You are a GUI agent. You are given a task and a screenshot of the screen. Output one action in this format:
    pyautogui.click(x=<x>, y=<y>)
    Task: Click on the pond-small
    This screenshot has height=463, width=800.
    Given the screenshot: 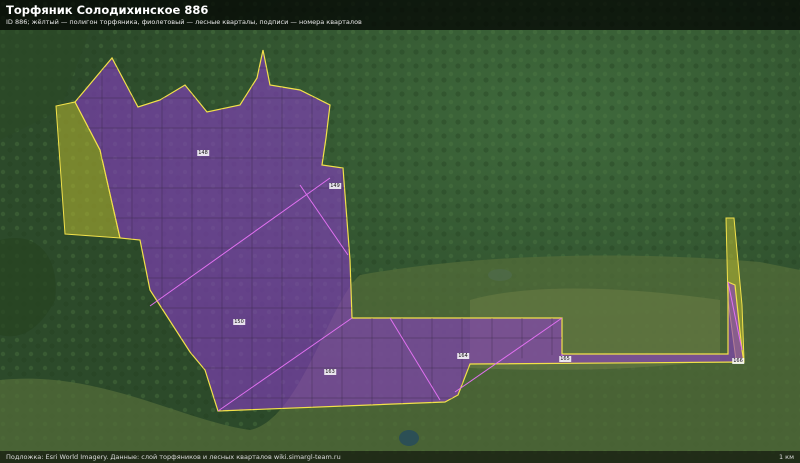 What is the action you would take?
    pyautogui.click(x=500, y=275)
    